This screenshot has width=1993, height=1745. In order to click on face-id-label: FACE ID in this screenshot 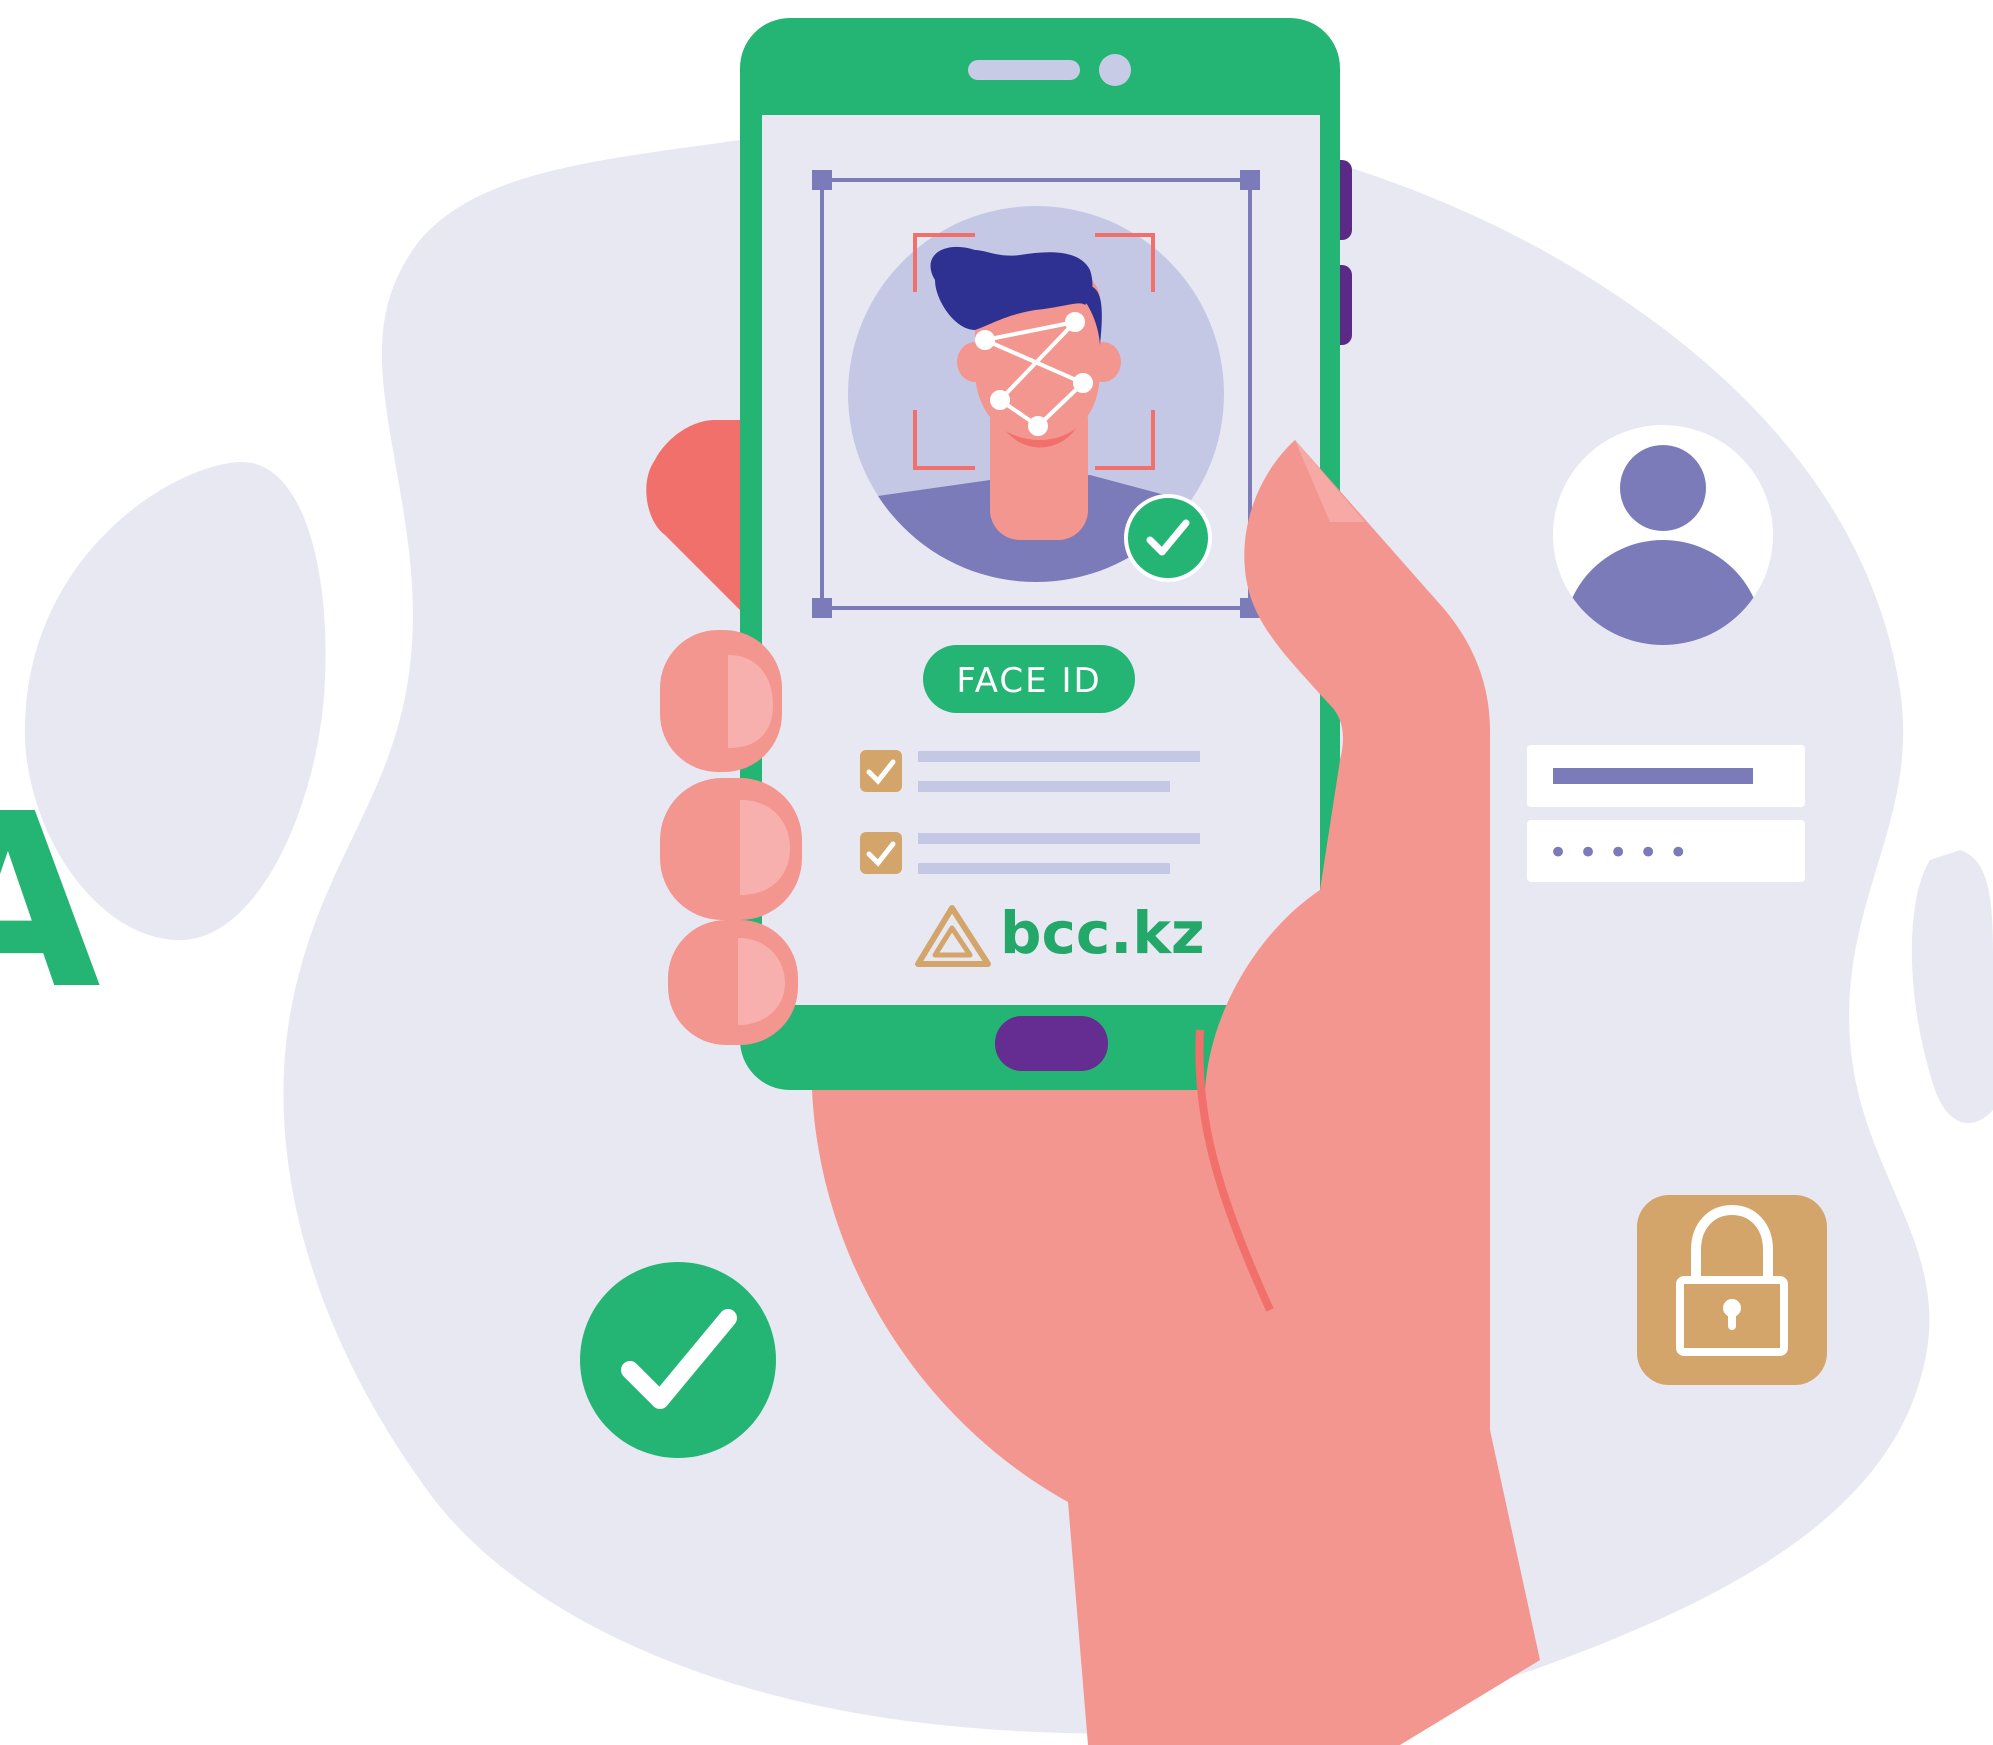, I will do `click(1028, 681)`.